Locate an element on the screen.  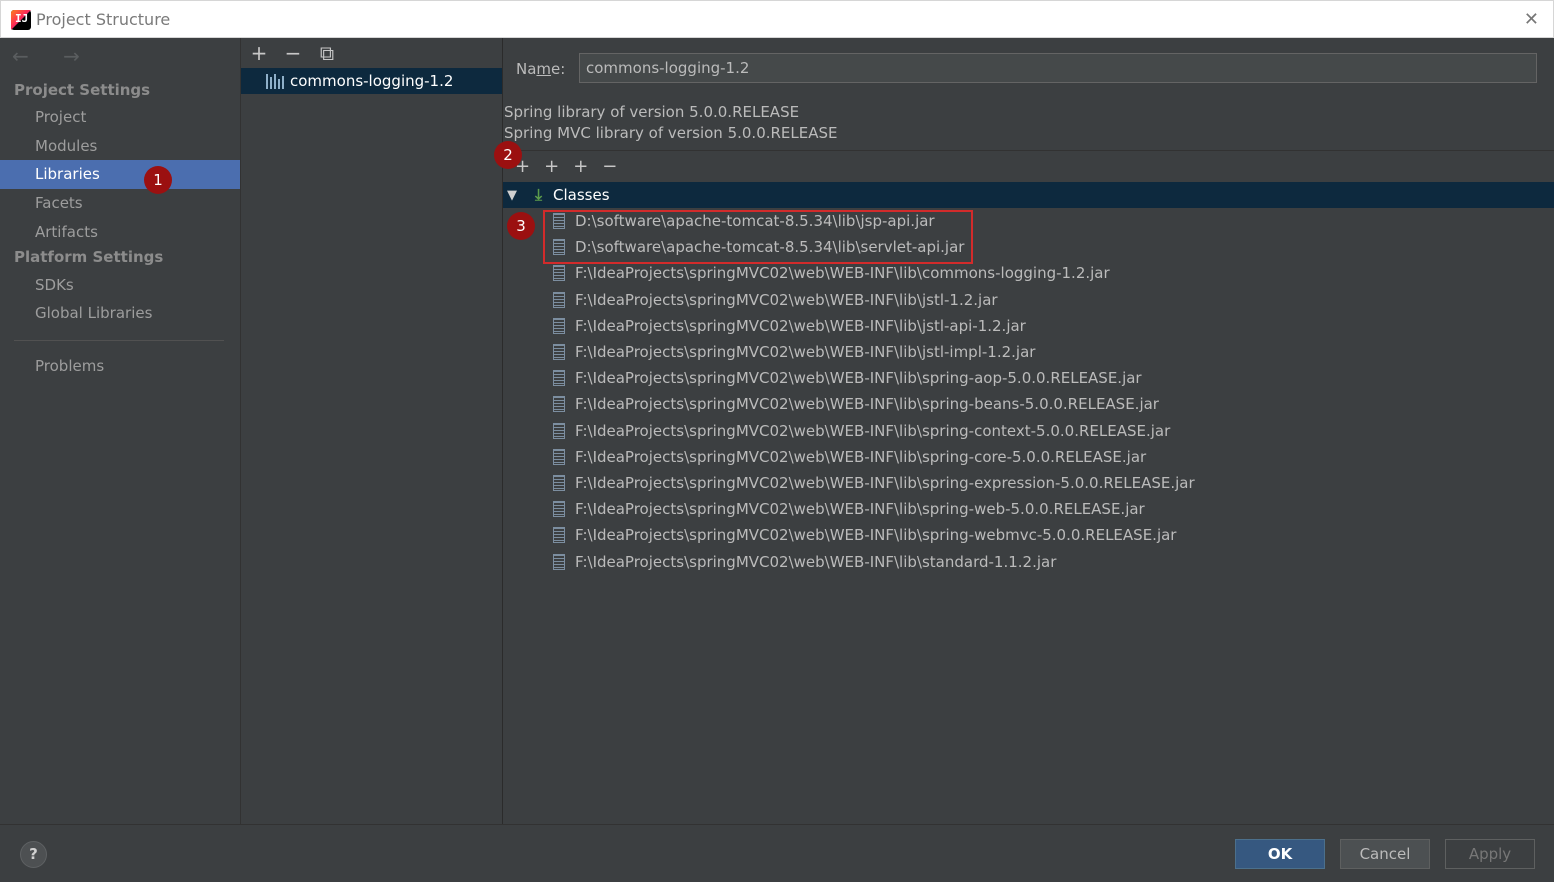
add-jar-icon: + is located at coordinates (580, 167).